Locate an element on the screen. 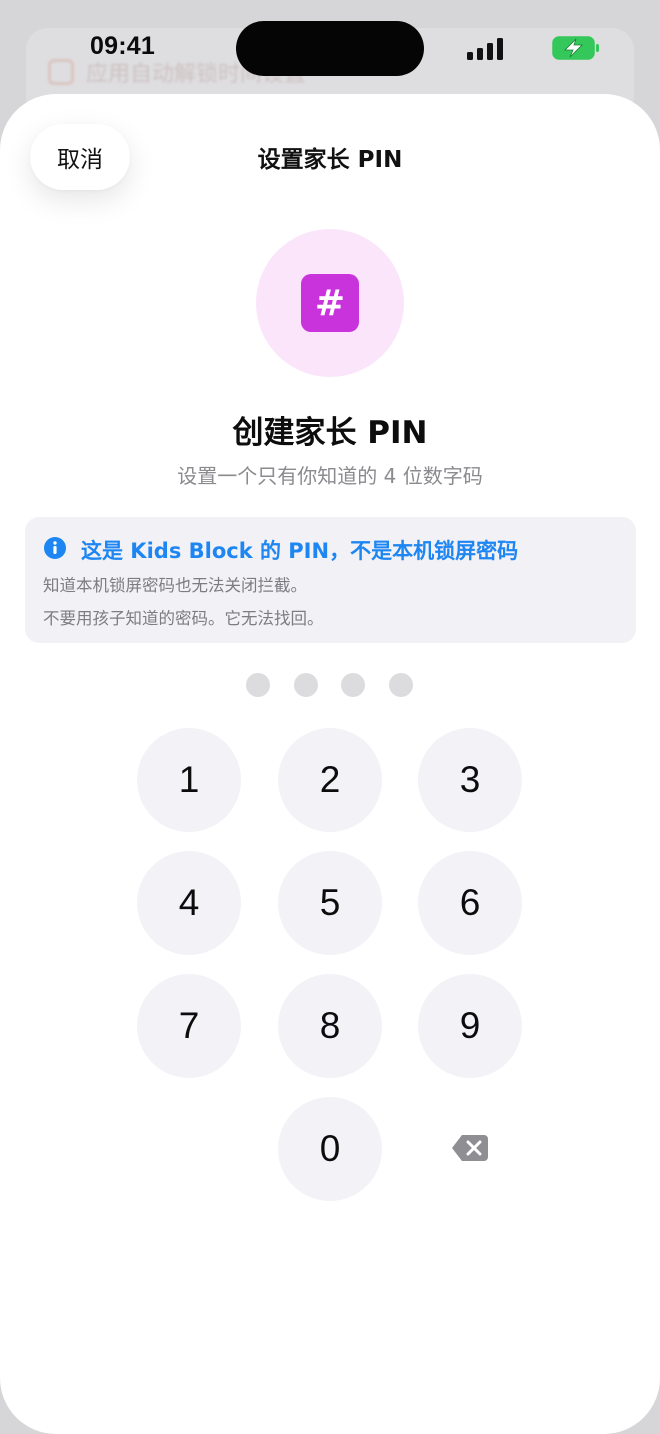 The width and height of the screenshot is (660, 1434). keypad-key-0: 0 is located at coordinates (330, 1149).